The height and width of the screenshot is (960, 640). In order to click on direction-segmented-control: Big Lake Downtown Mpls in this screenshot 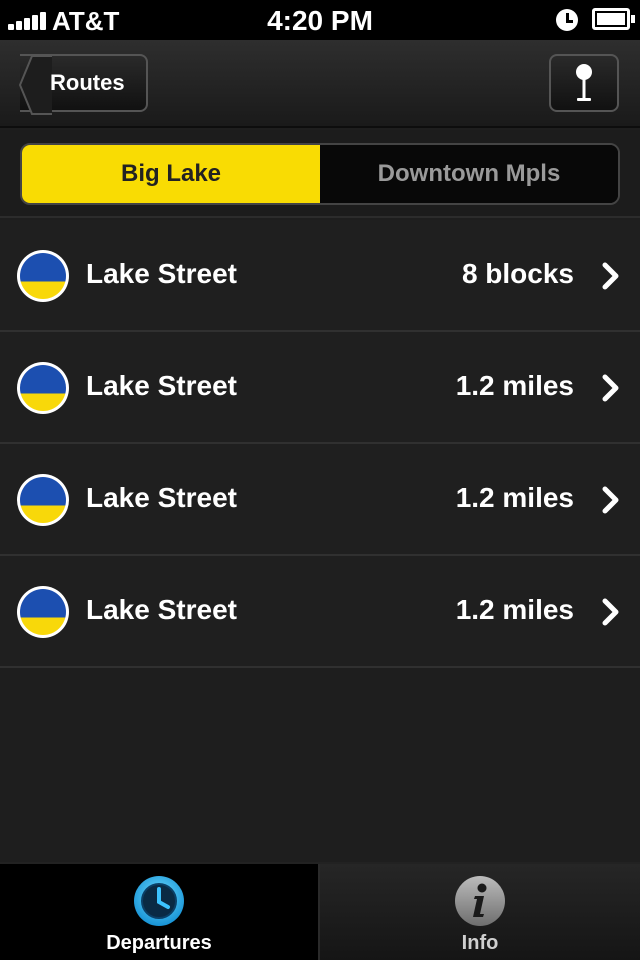, I will do `click(320, 174)`.